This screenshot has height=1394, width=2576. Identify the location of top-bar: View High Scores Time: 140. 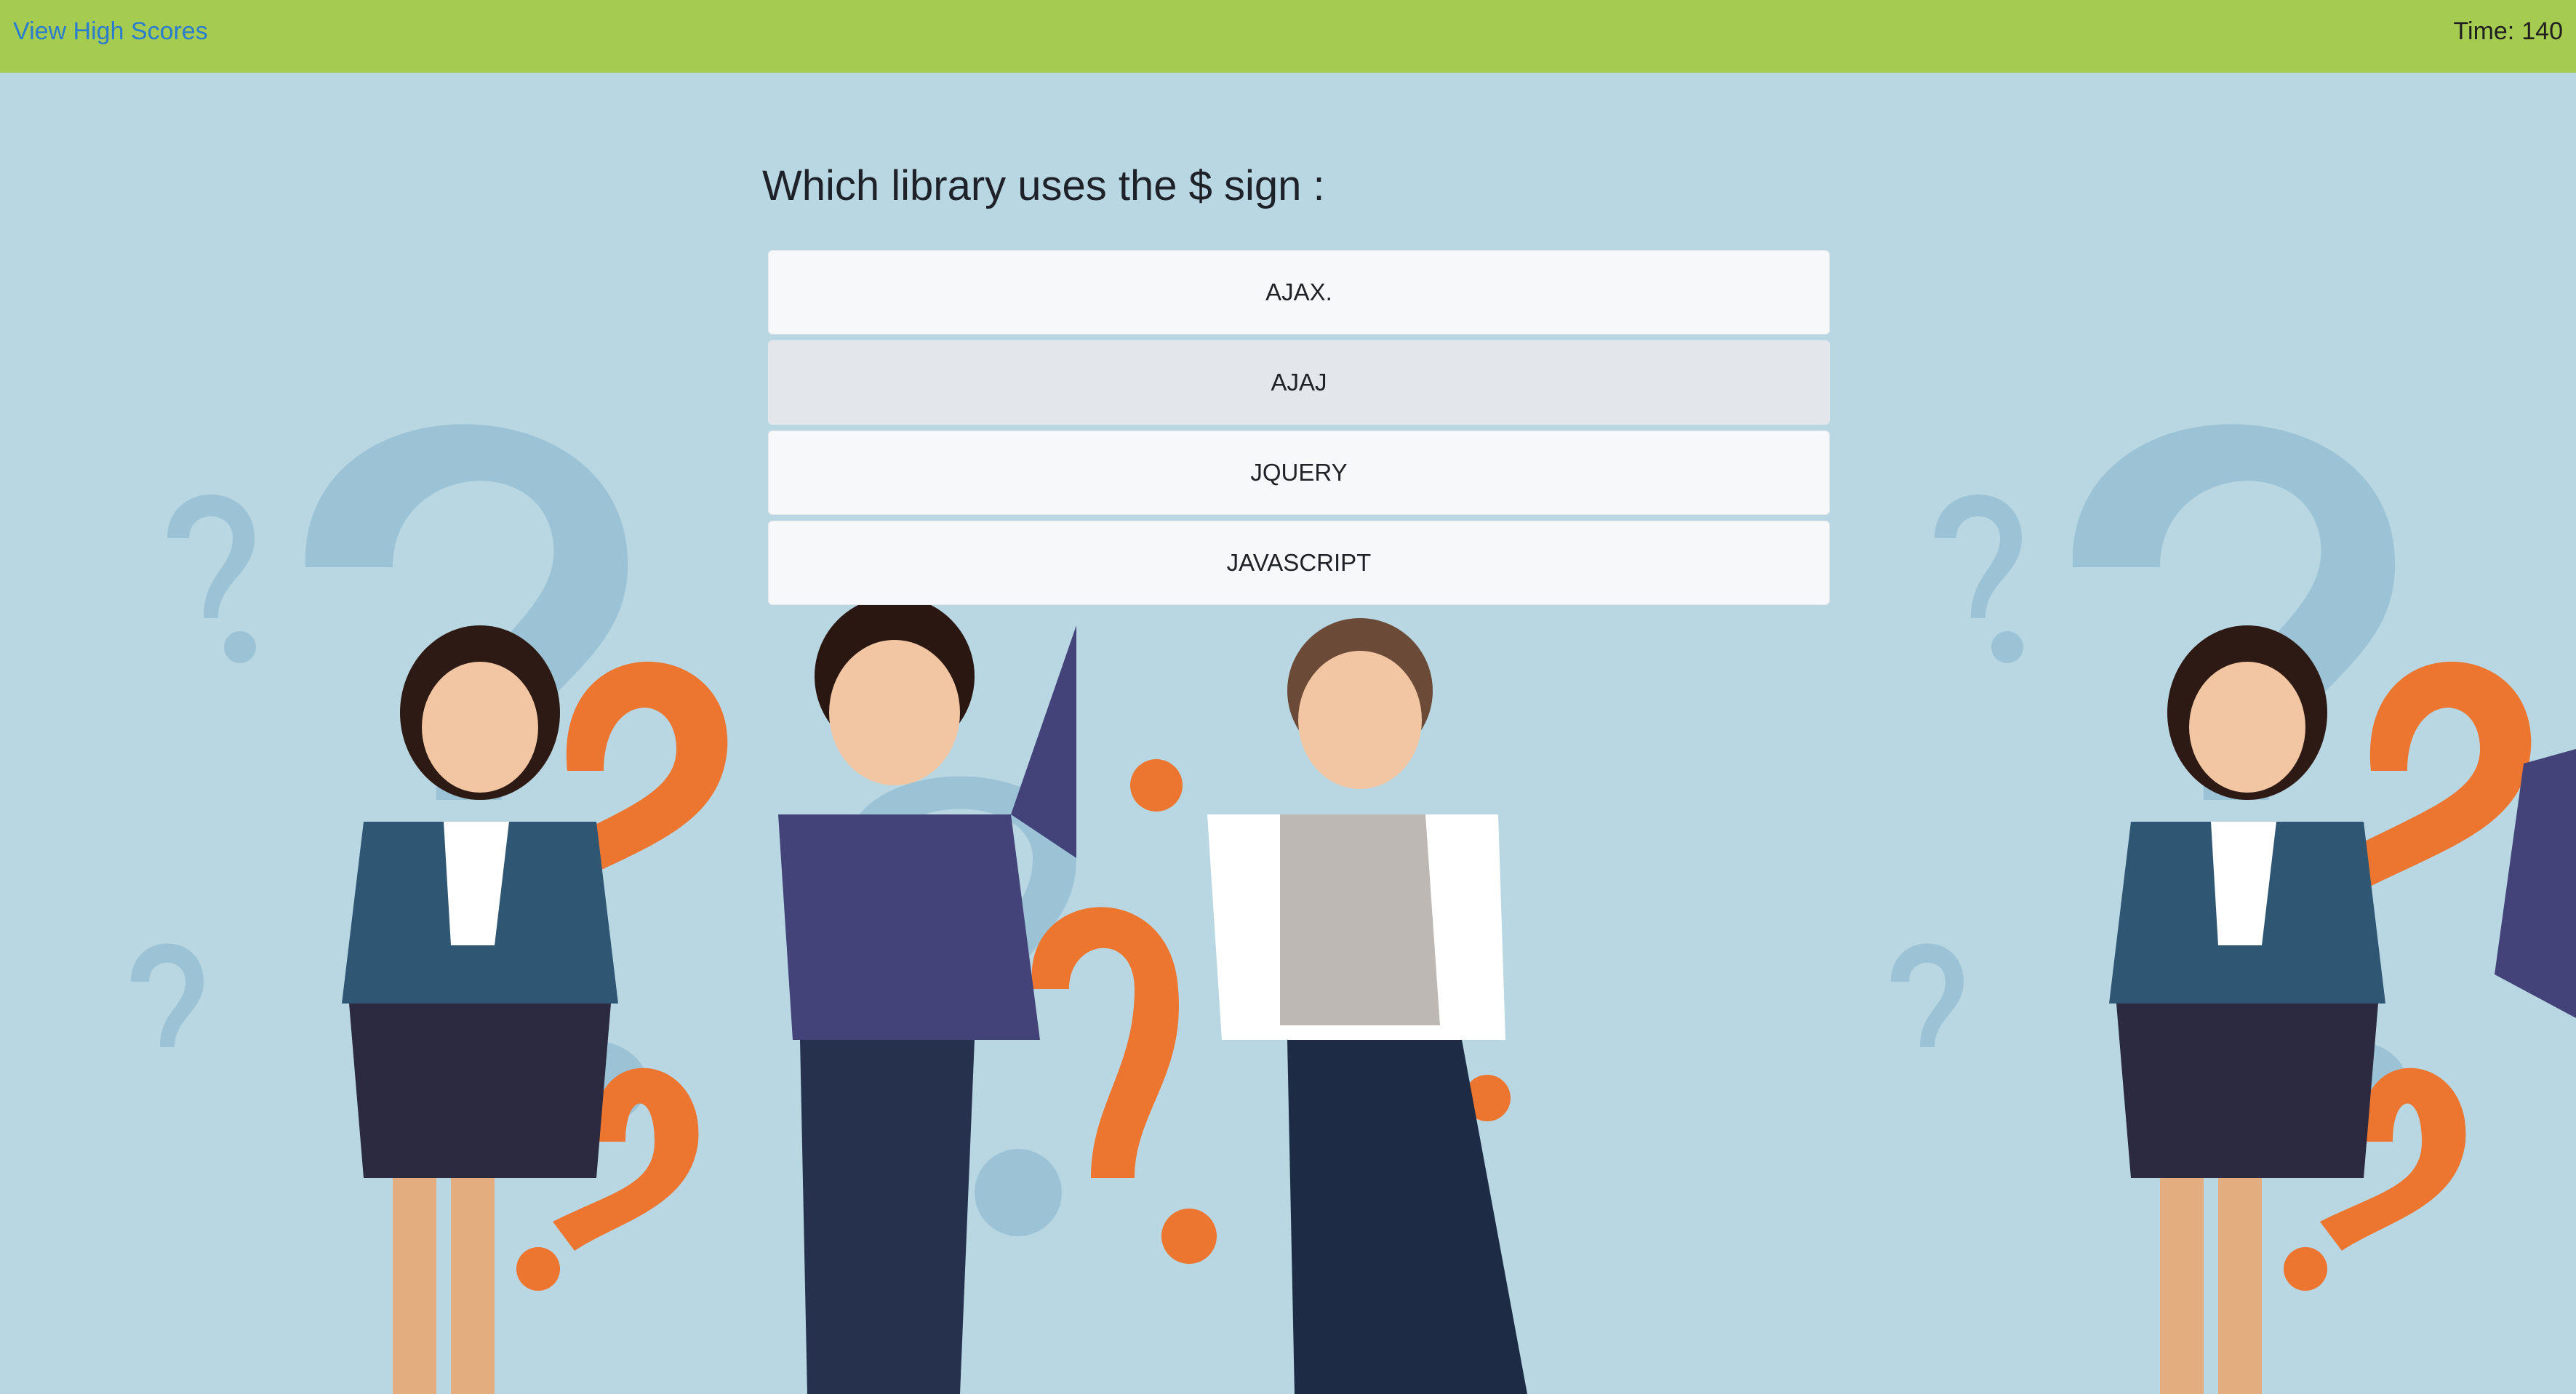
(1288, 36).